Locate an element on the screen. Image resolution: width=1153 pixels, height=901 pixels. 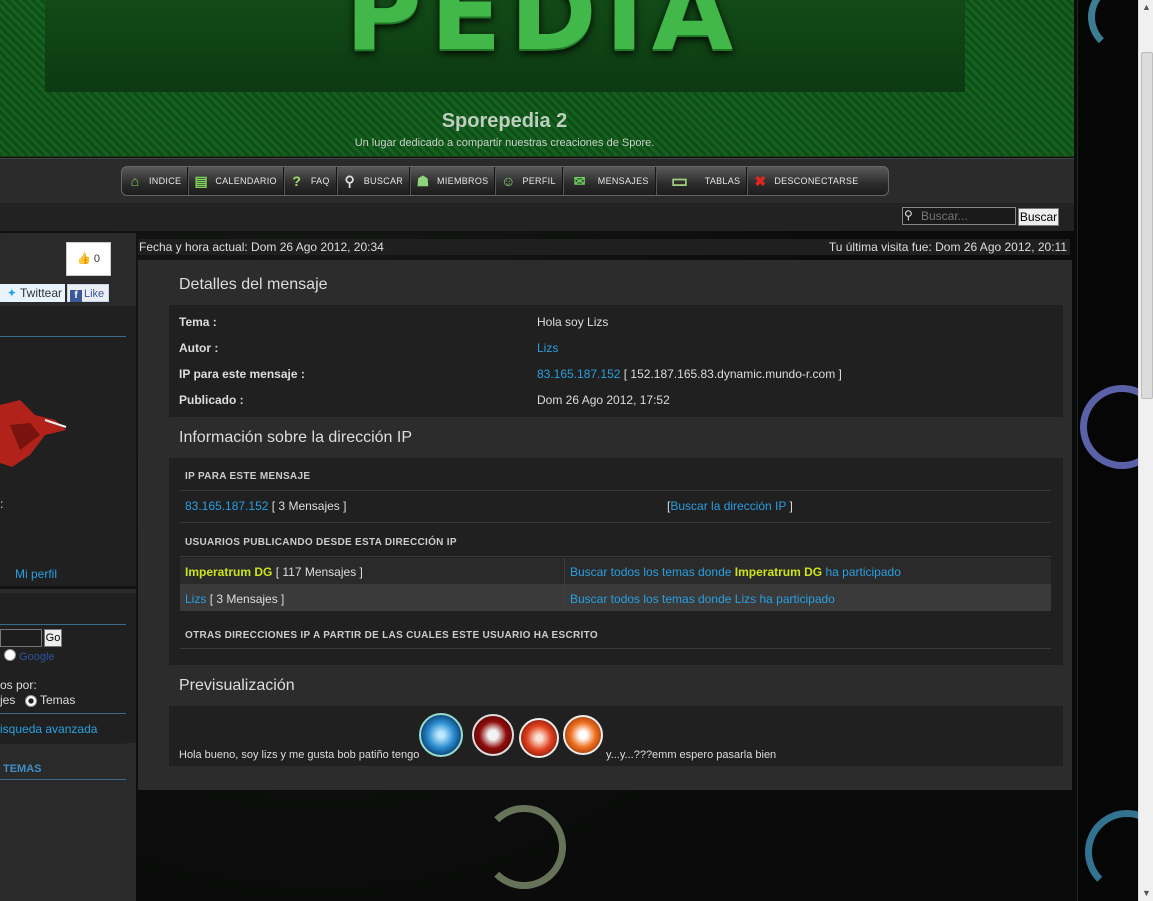
option-mensajes: jes is located at coordinates (7, 700).